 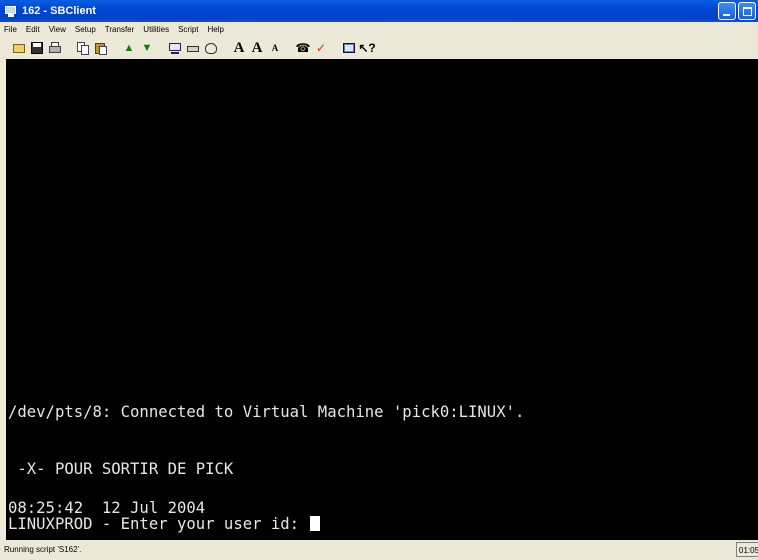 I want to click on save-disk-icon, so click(x=37, y=48).